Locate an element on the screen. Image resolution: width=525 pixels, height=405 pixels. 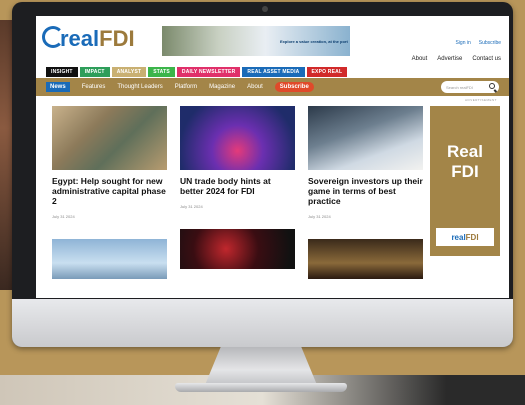
side-ad-line2: FDI is located at coordinates (465, 171).